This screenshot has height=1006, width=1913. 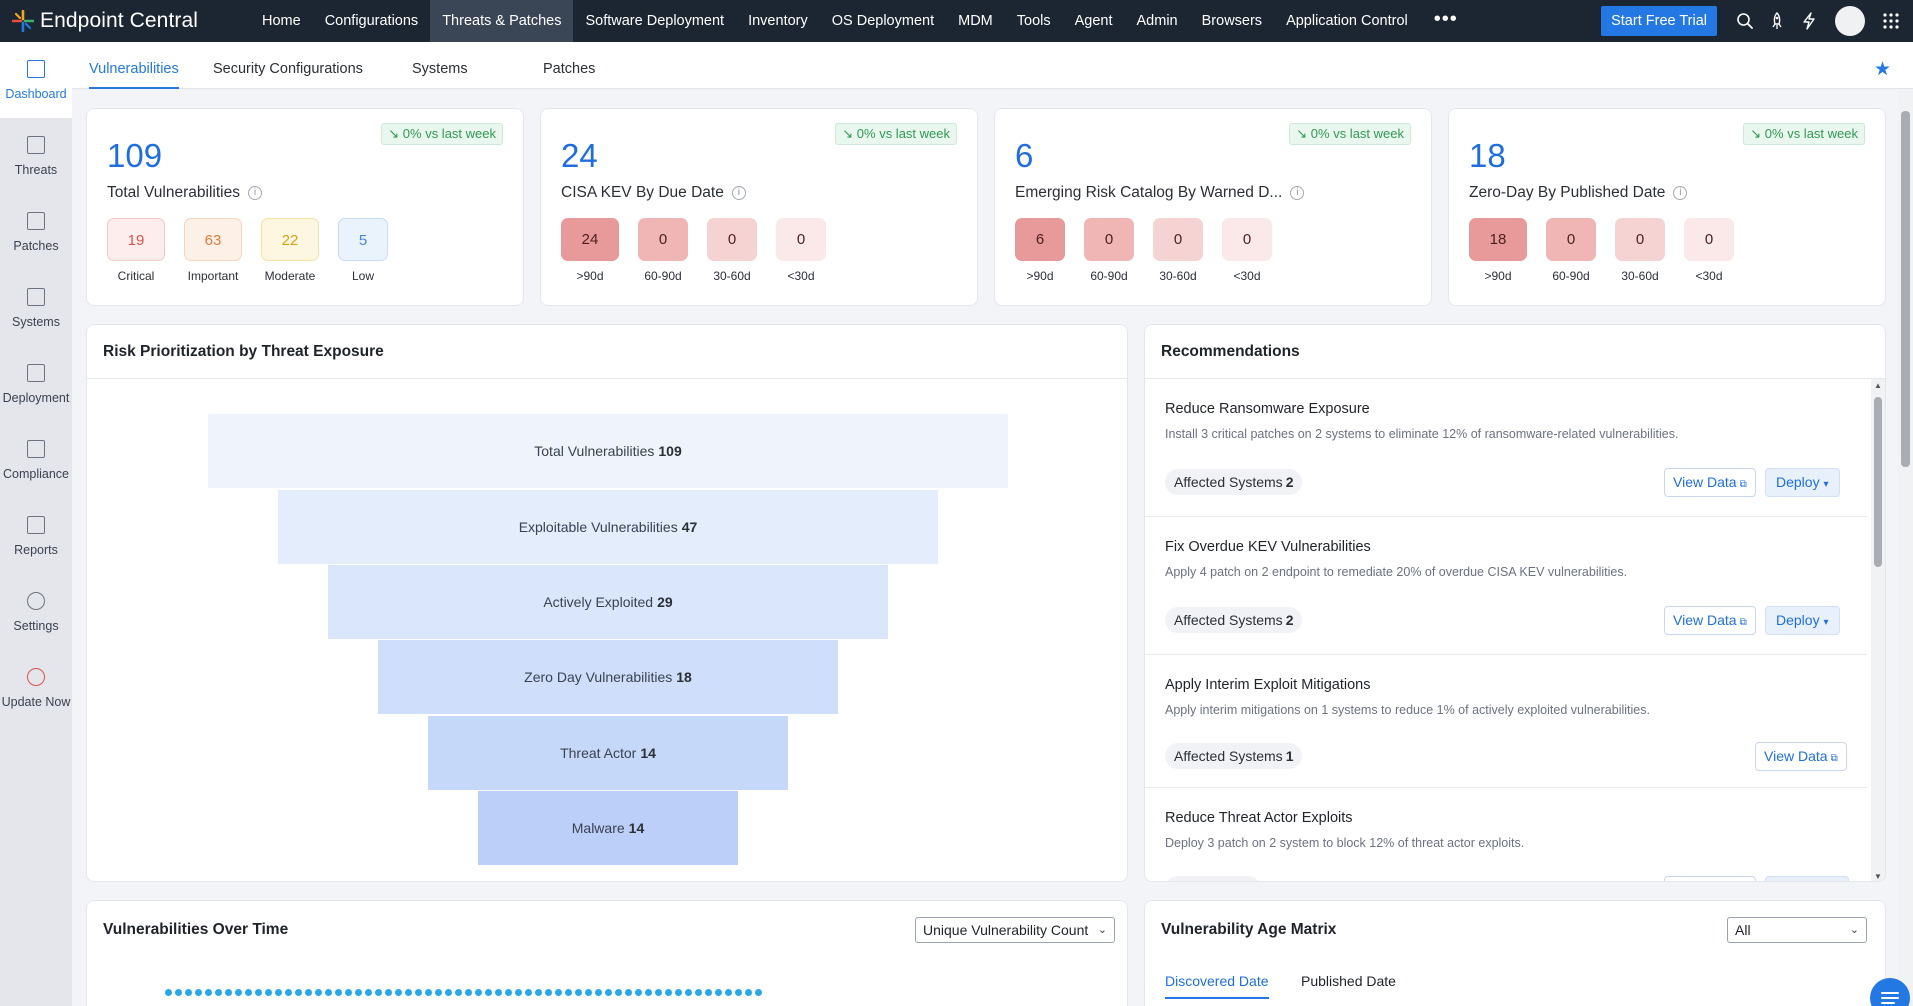 What do you see at coordinates (1809, 21) in the screenshot?
I see `lightning-icon` at bounding box center [1809, 21].